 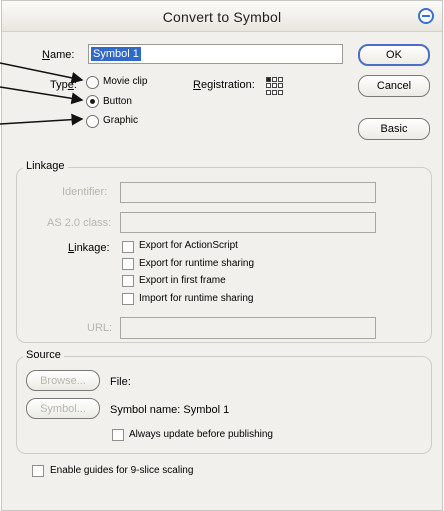 I want to click on arrow-graphic, so click(x=42, y=119).